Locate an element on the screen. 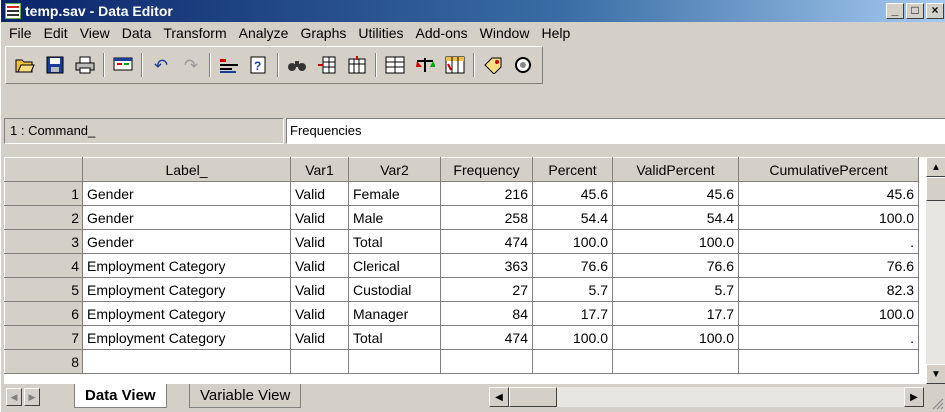 This screenshot has height=412, width=945. menu-add-ons: Add-ons is located at coordinates (442, 33).